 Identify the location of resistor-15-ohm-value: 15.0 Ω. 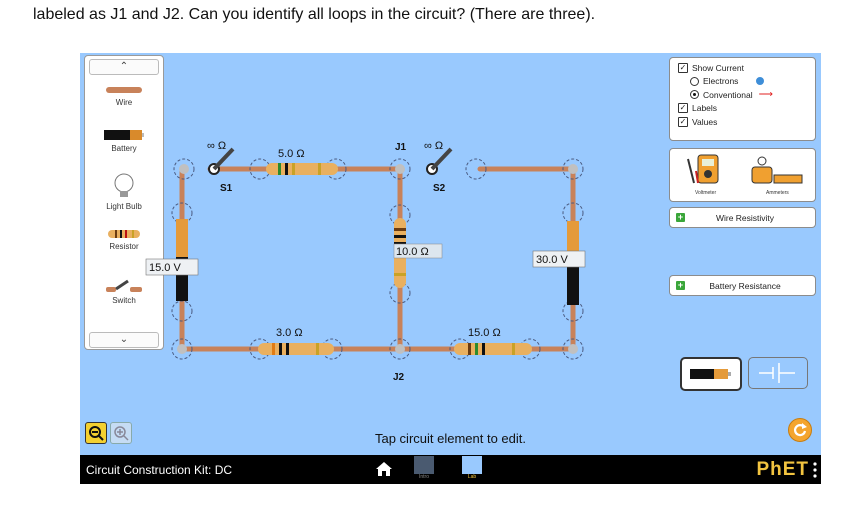
(484, 333).